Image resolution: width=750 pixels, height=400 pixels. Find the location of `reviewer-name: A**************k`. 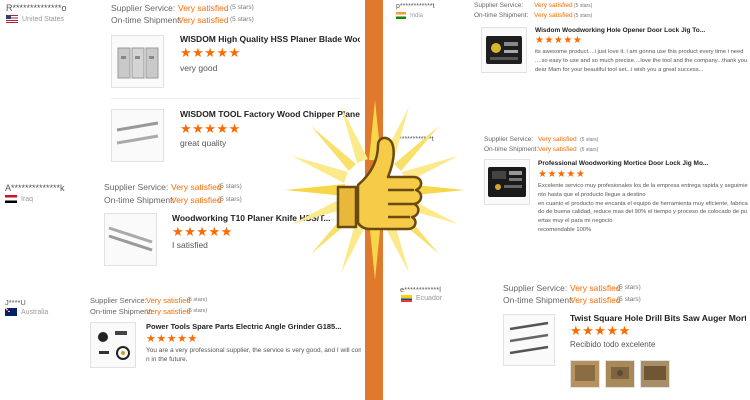

reviewer-name: A**************k is located at coordinates (35, 188).